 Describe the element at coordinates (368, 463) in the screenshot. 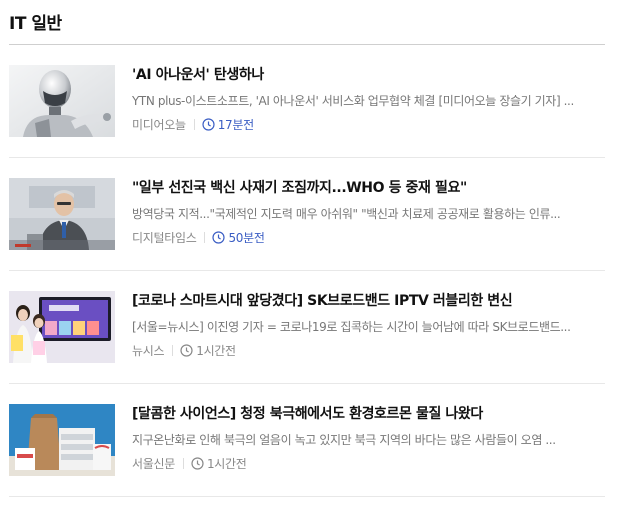

I see `news-meta: 서울신문 1시간전` at that location.